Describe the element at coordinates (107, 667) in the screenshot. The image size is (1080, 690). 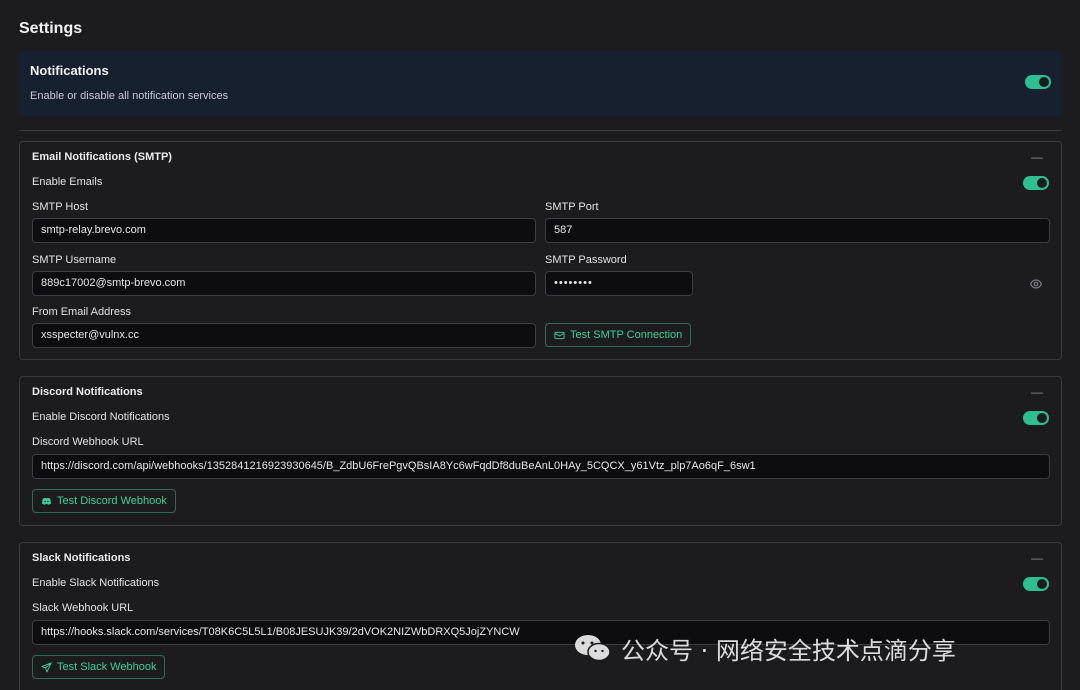
I see `test-slack-button-label: Test Slack Webhook` at that location.